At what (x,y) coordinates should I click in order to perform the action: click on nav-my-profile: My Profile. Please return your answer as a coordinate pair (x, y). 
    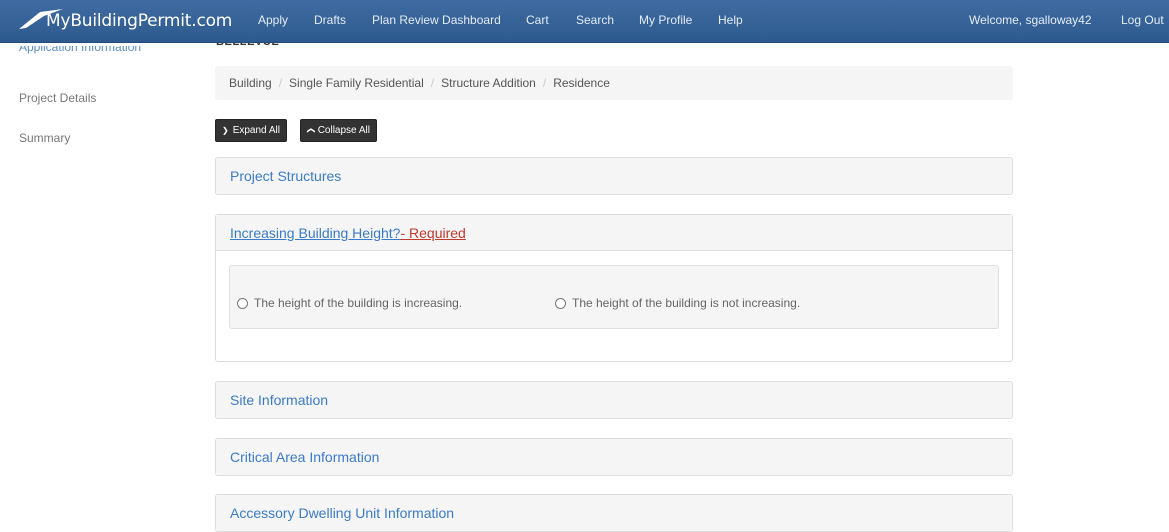
    Looking at the image, I should click on (665, 20).